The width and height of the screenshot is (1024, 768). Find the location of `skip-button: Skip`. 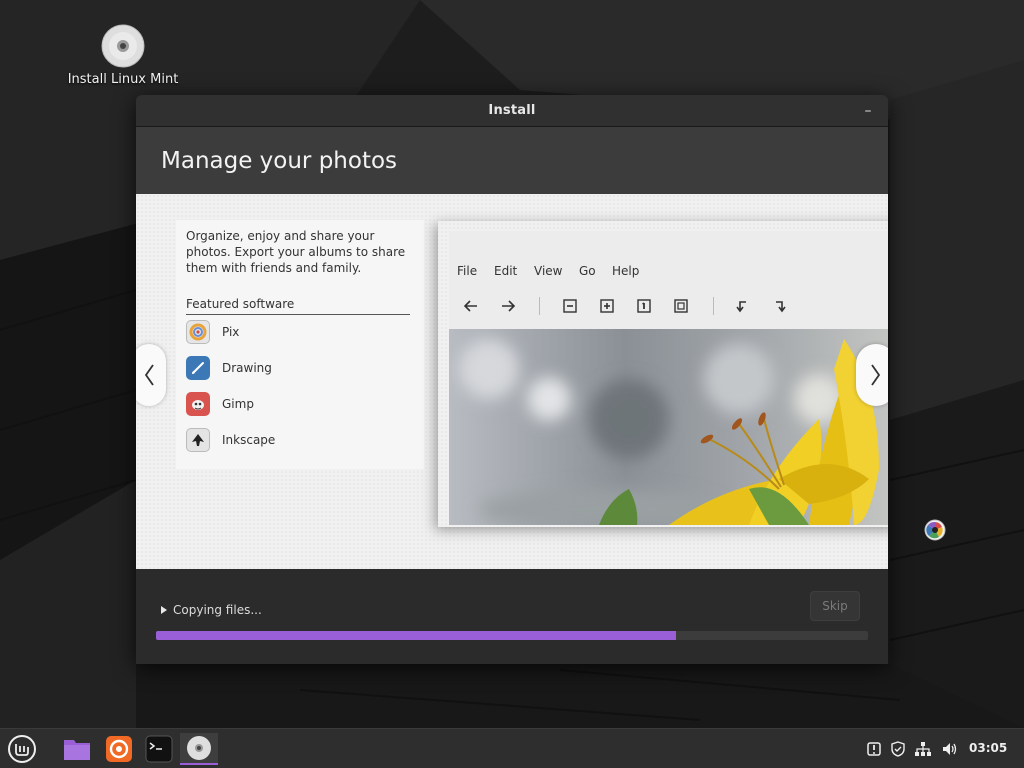

skip-button: Skip is located at coordinates (835, 606).